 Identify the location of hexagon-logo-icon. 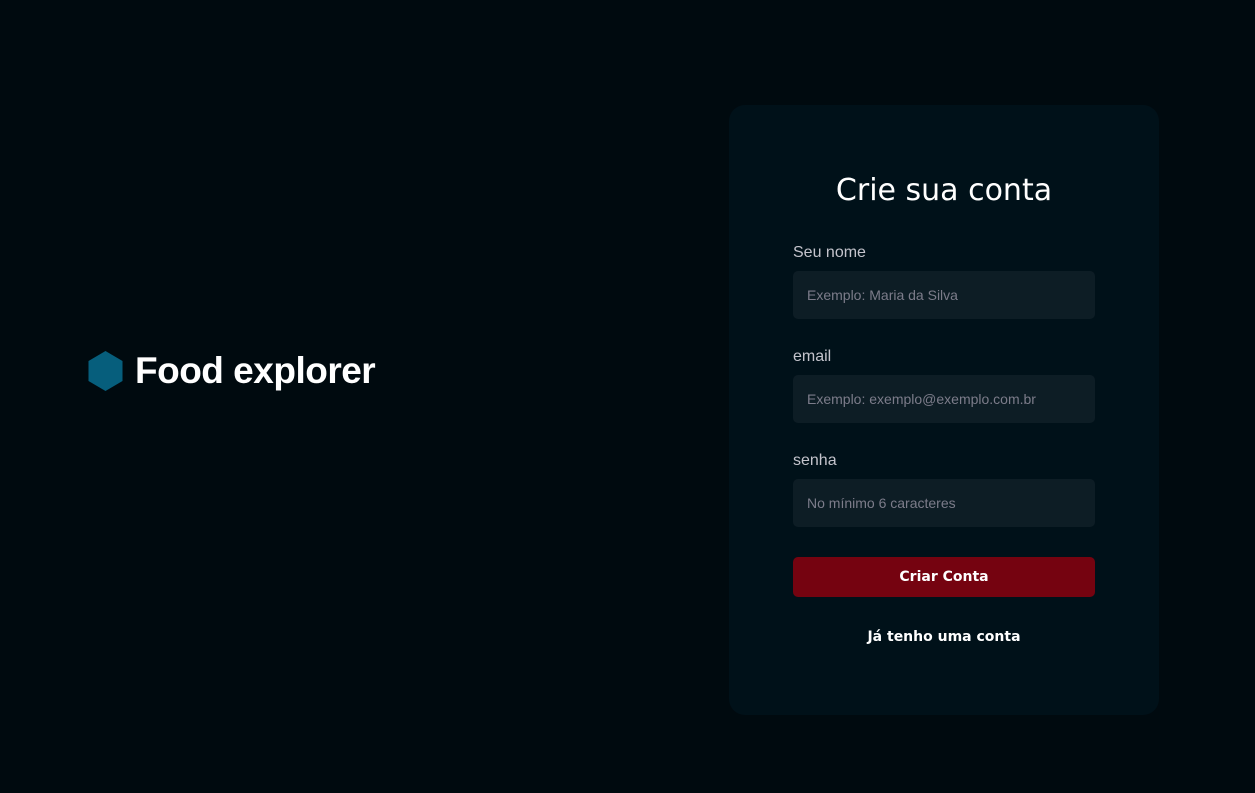
(105, 371).